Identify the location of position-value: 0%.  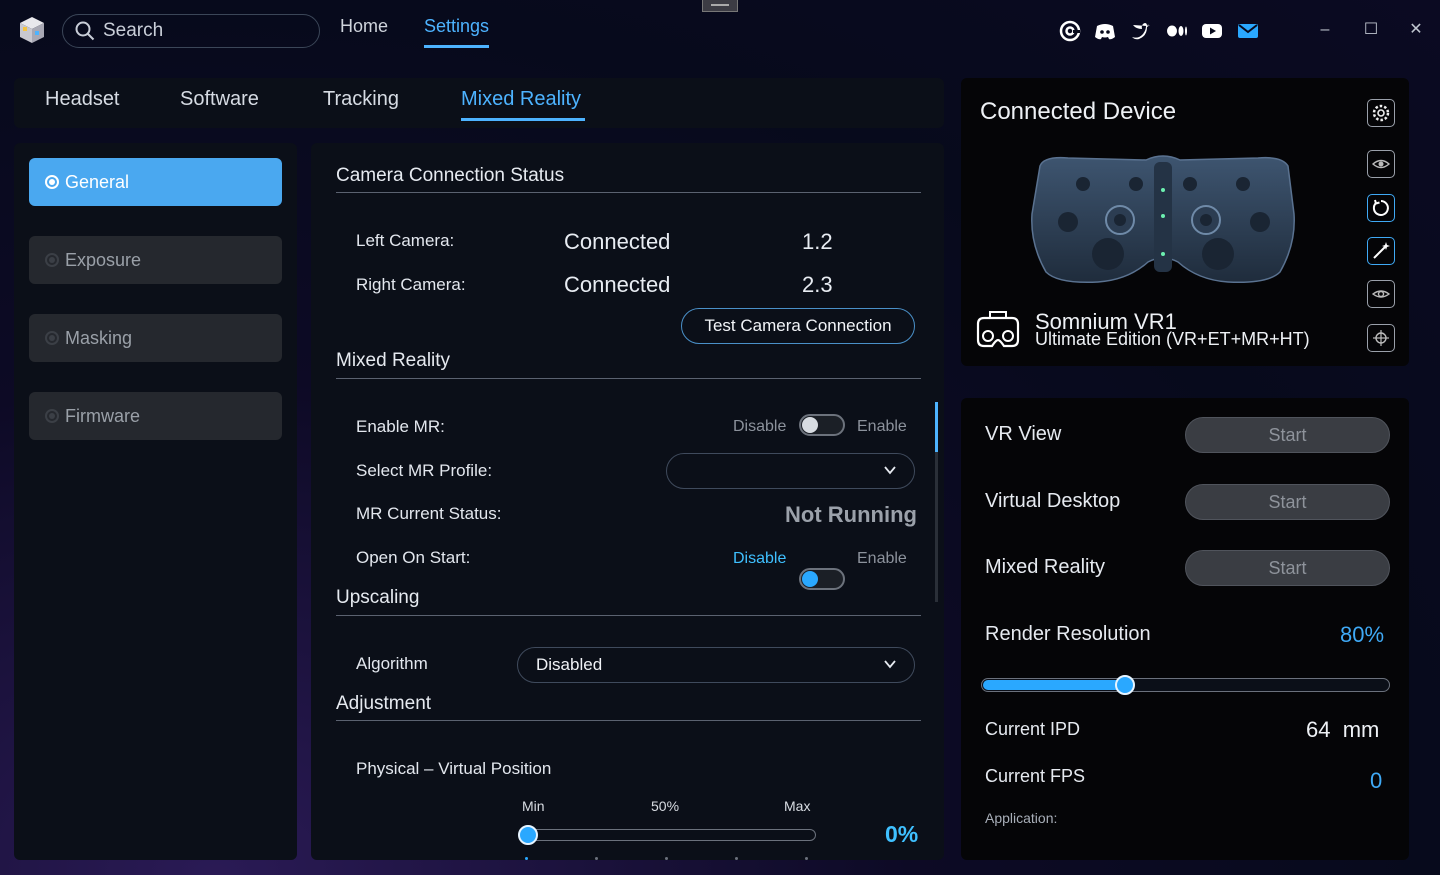
(902, 834).